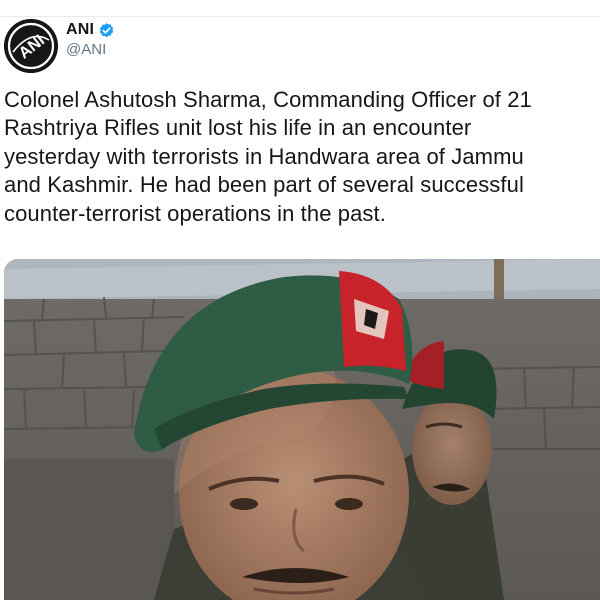 This screenshot has width=600, height=600. What do you see at coordinates (300, 16) in the screenshot?
I see `divider` at bounding box center [300, 16].